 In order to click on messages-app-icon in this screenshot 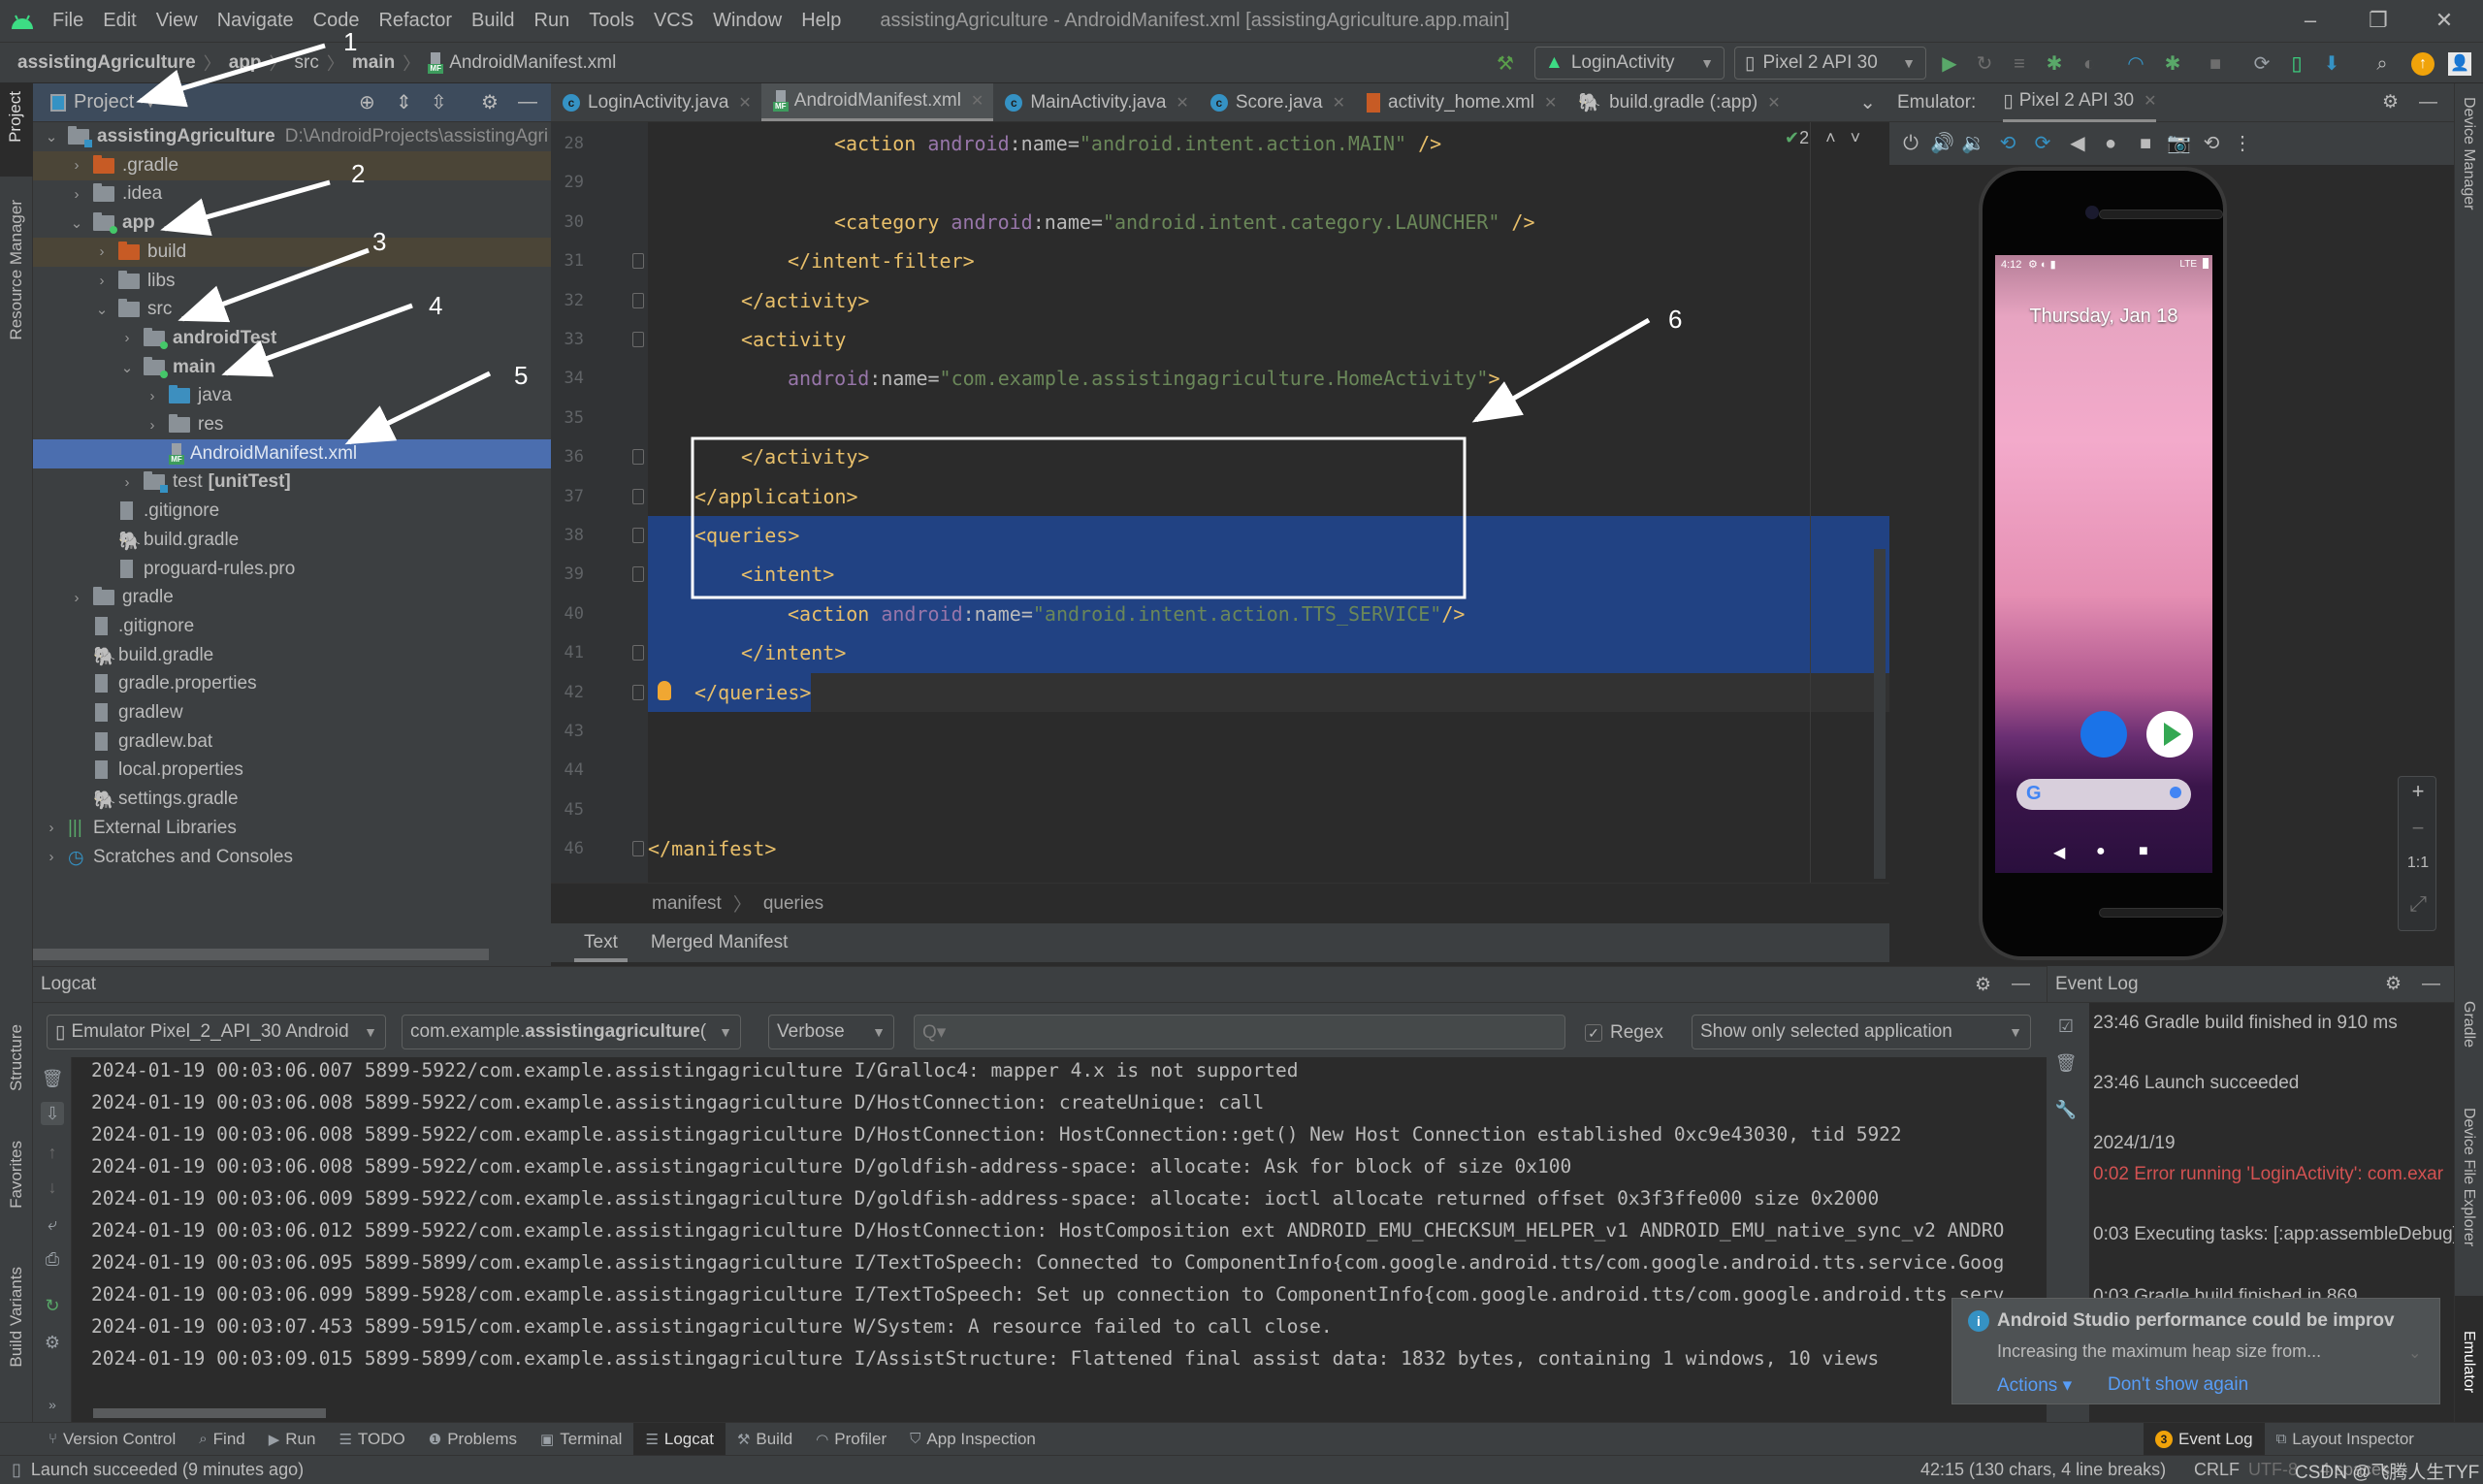, I will do `click(2103, 734)`.